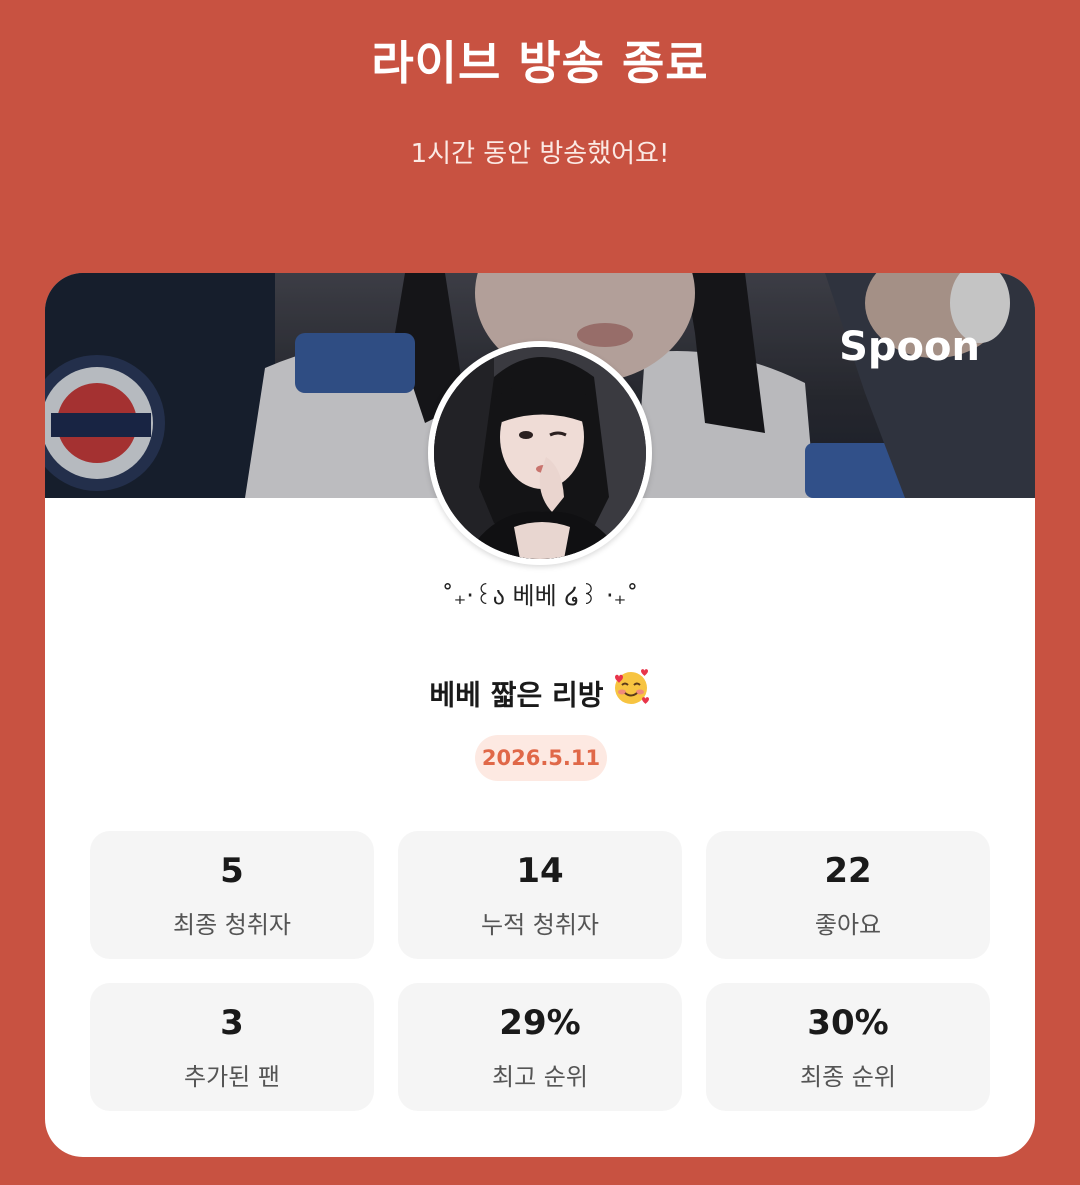  Describe the element at coordinates (540, 871) in the screenshot. I see `stat-value: 14` at that location.